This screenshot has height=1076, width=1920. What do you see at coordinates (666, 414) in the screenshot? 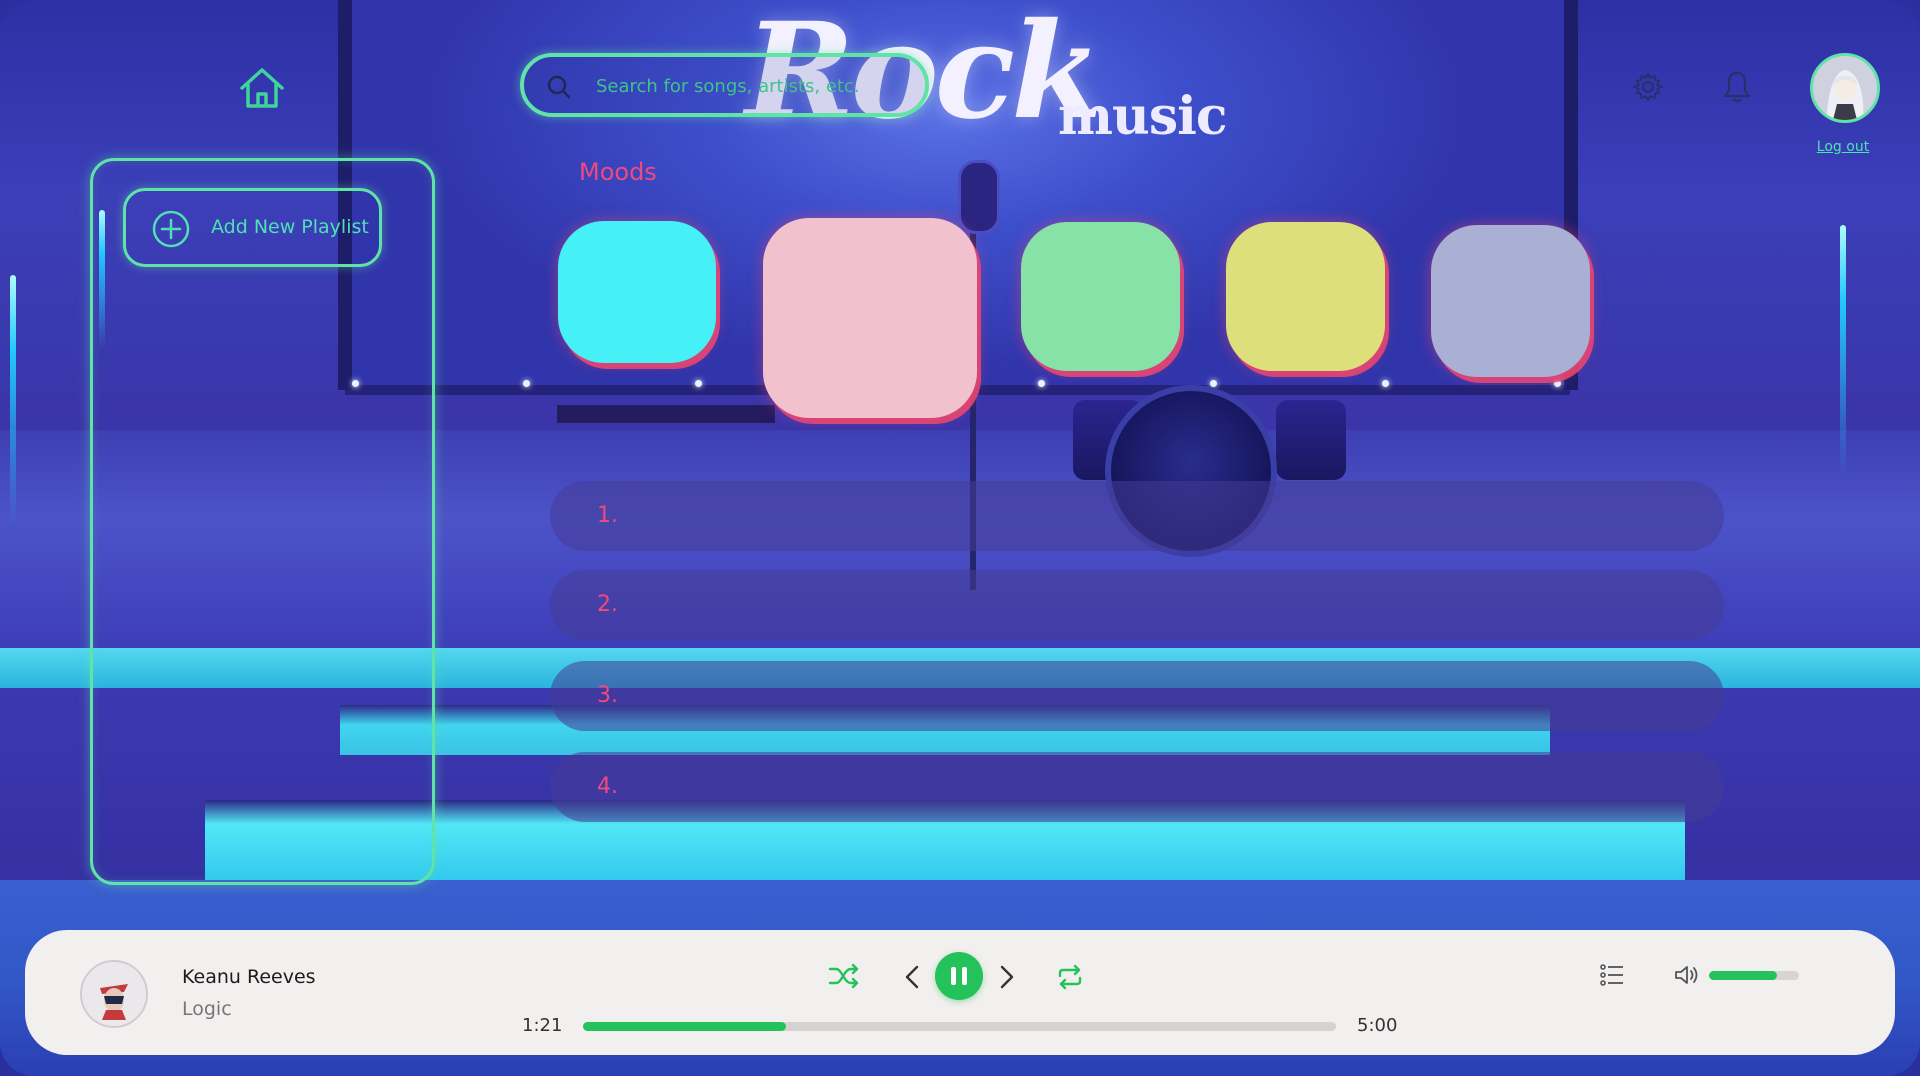
I see `keyboard-stand` at bounding box center [666, 414].